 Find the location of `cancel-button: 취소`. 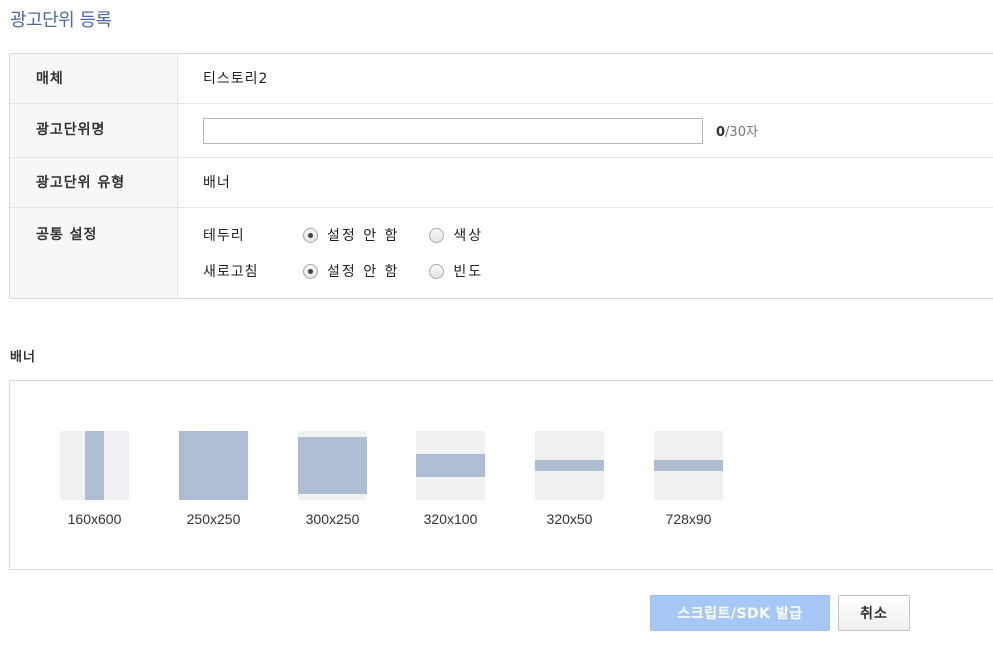

cancel-button: 취소 is located at coordinates (874, 613).